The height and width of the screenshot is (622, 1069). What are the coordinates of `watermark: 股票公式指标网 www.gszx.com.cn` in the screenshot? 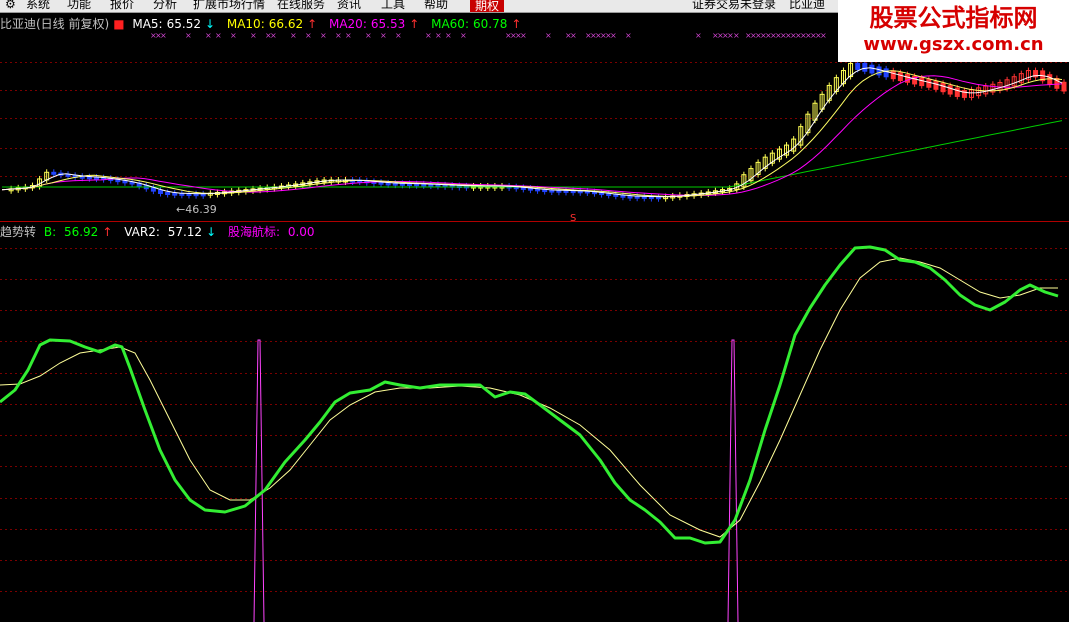 It's located at (953, 31).